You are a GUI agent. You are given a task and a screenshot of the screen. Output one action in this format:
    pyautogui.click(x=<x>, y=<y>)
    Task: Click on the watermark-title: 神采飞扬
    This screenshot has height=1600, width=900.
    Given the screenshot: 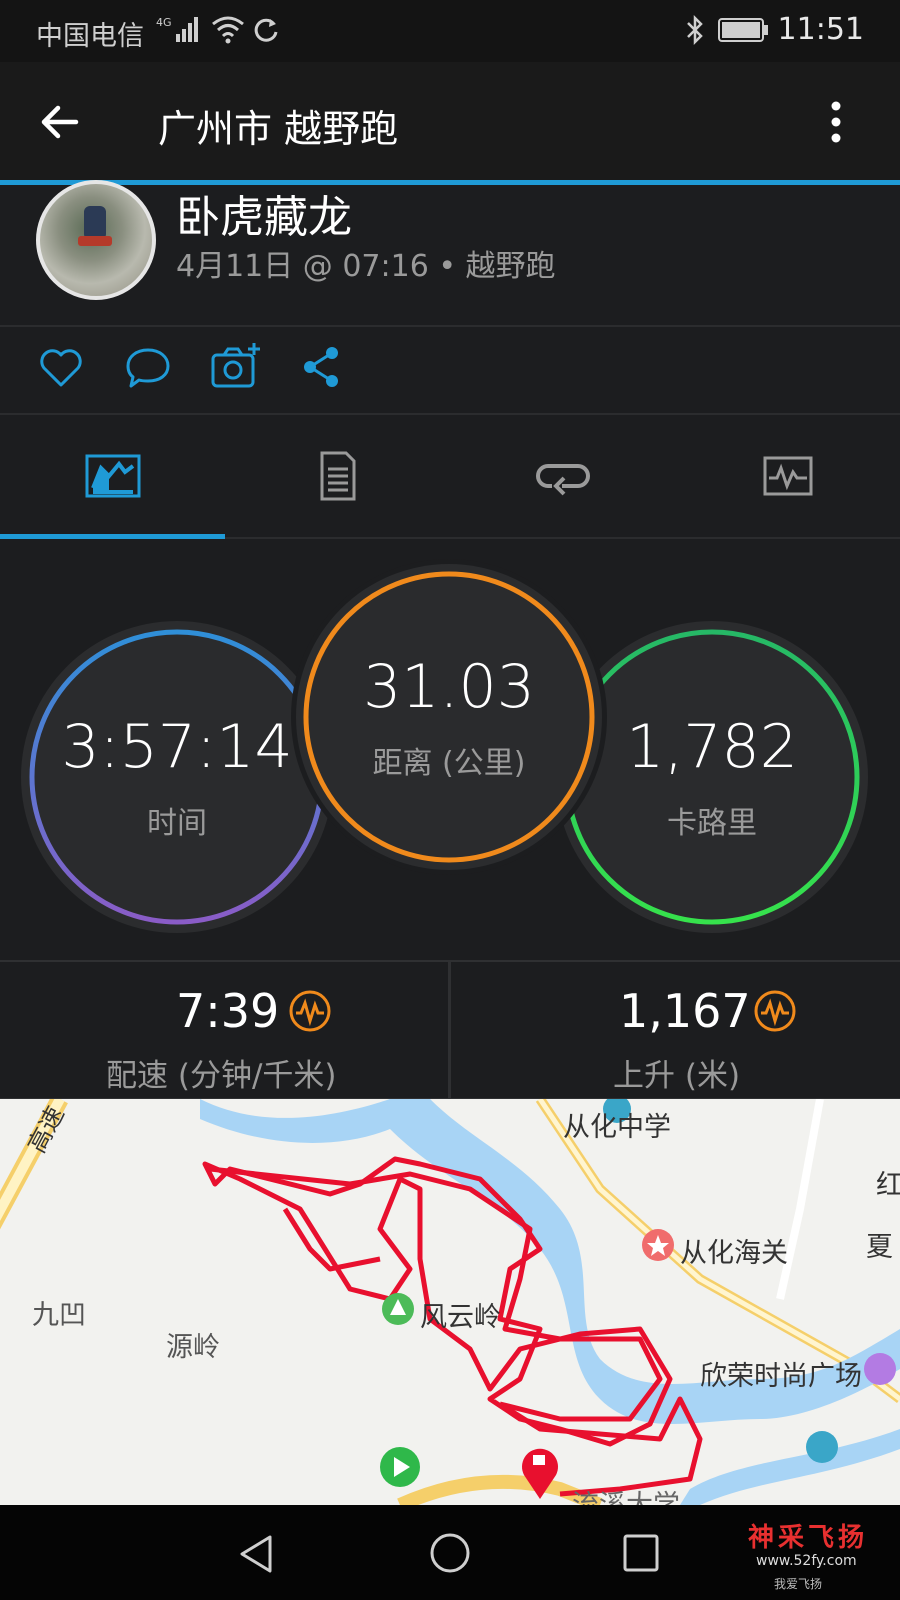 What is the action you would take?
    pyautogui.click(x=808, y=1538)
    